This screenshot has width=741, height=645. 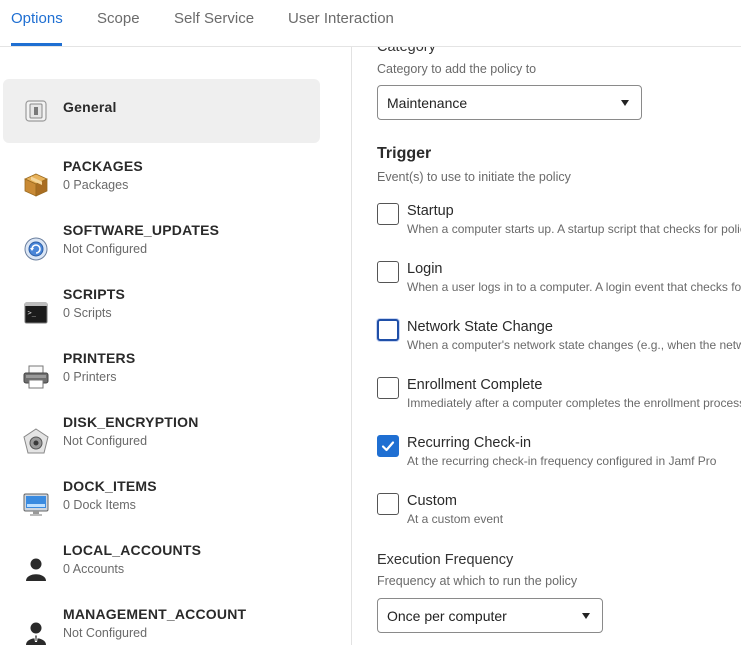 What do you see at coordinates (90, 377) in the screenshot?
I see `sidebar-item-subtitle: 0 Printers` at bounding box center [90, 377].